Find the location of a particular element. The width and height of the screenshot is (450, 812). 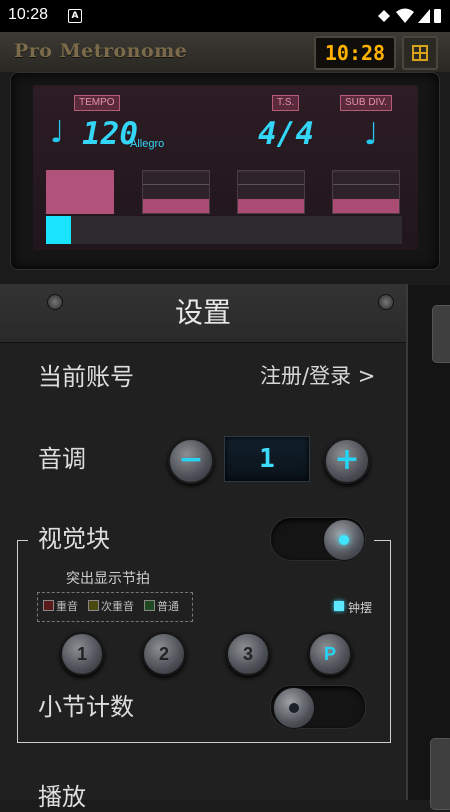

legend-accent-label: 重音 is located at coordinates (67, 606).